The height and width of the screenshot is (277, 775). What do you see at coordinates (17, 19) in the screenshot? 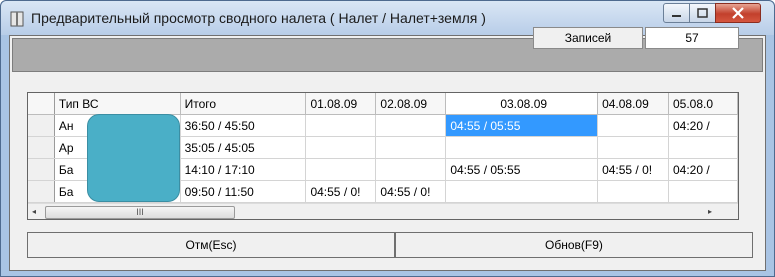
I see `app-icon` at bounding box center [17, 19].